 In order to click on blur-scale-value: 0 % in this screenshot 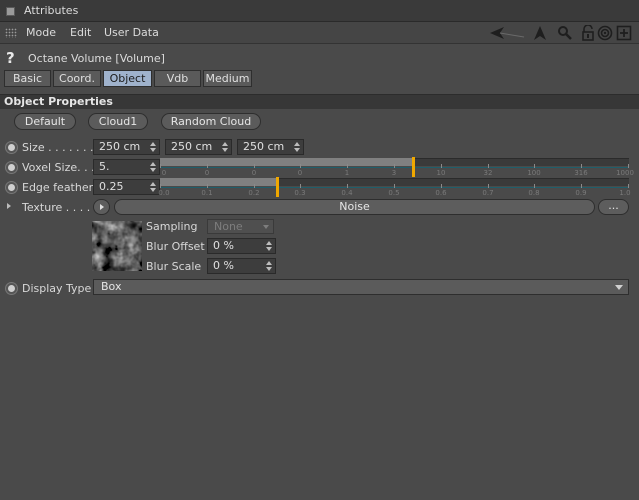, I will do `click(223, 265)`.